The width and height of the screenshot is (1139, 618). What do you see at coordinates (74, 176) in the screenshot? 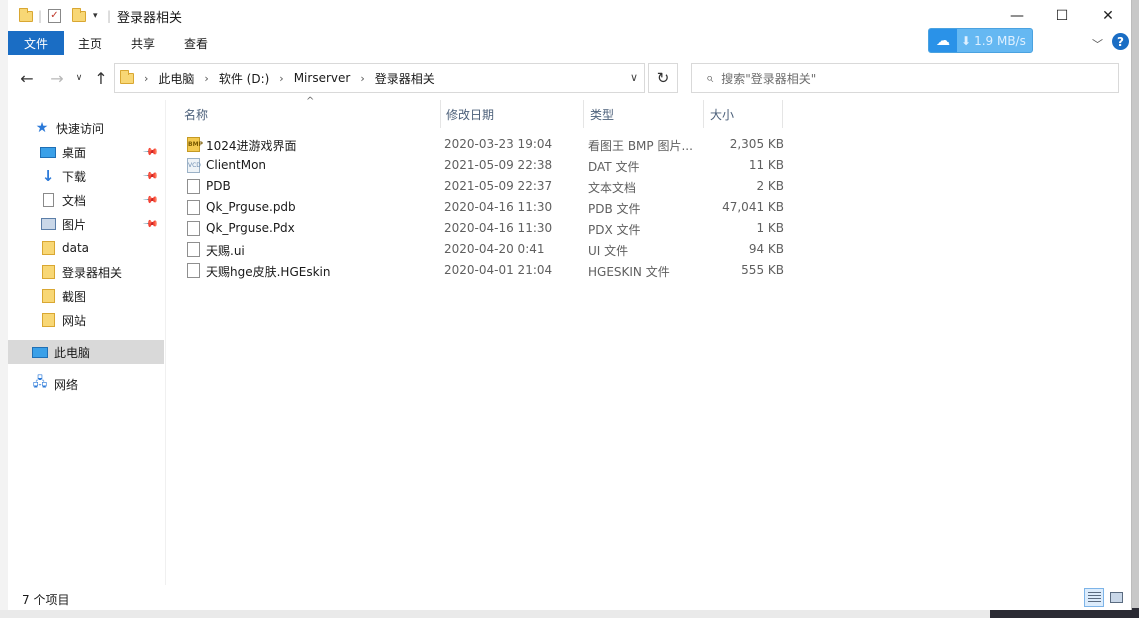
I see `nav-label: 下载` at bounding box center [74, 176].